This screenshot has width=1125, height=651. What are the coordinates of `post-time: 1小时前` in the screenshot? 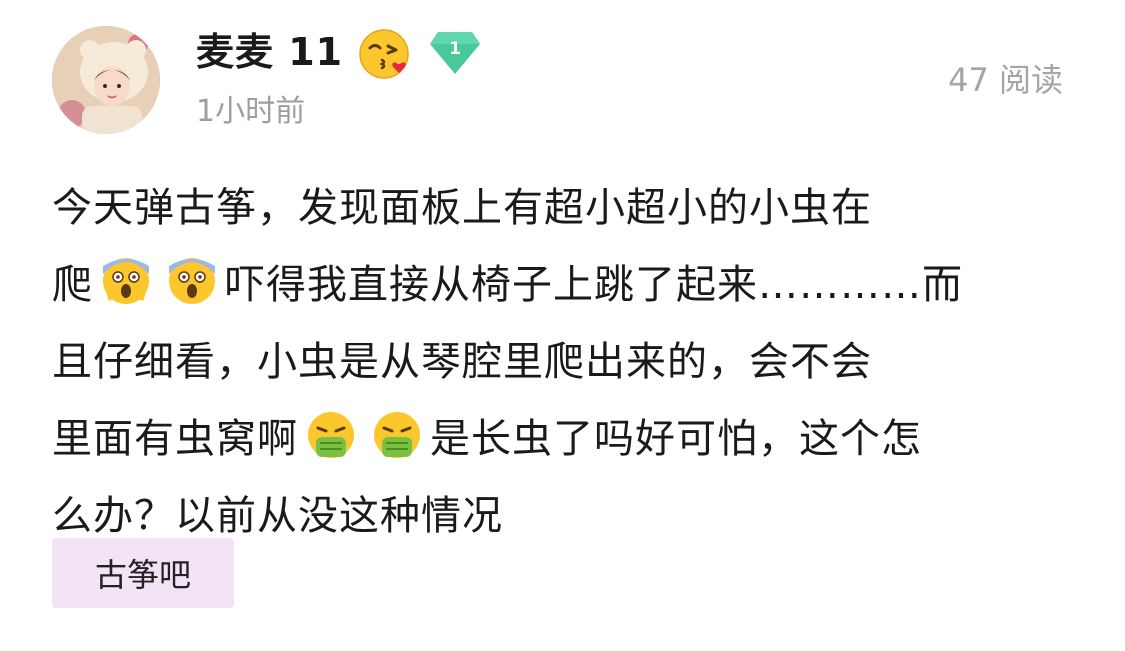 It's located at (251, 111).